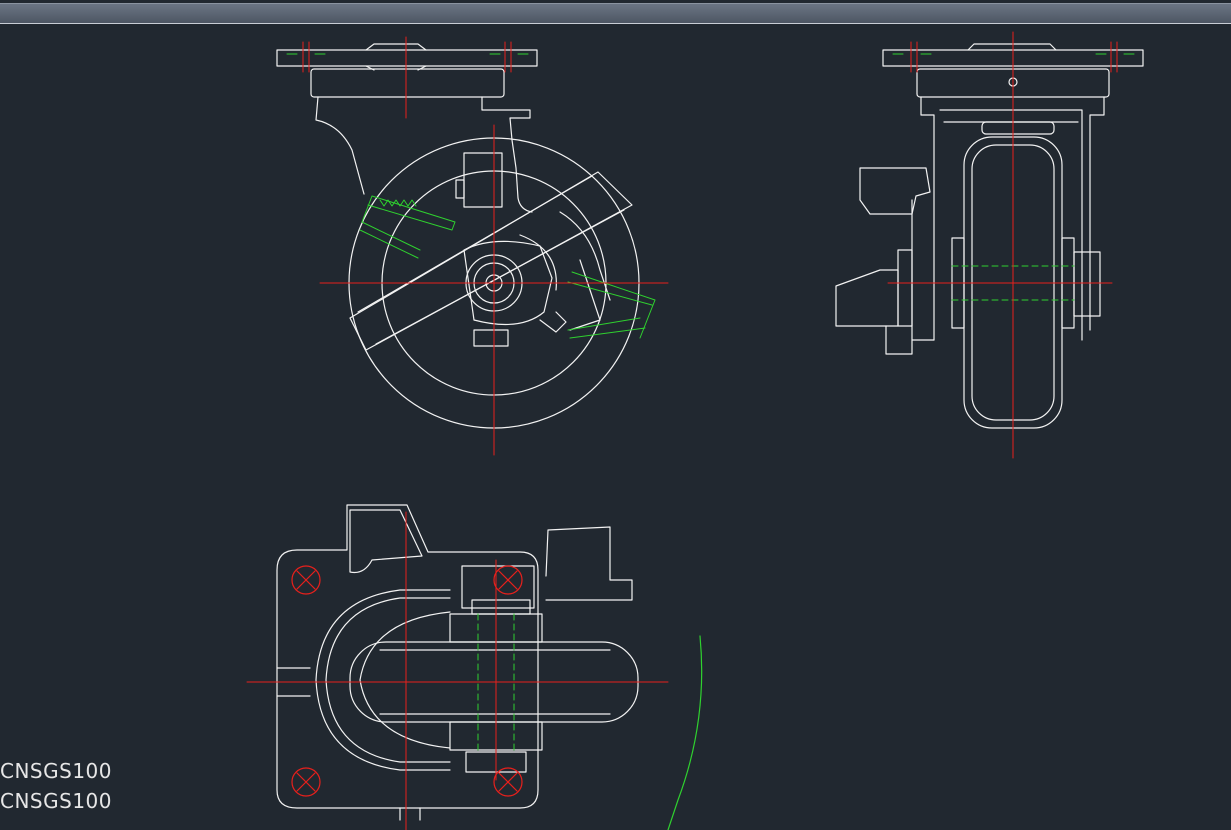 The image size is (1231, 830). What do you see at coordinates (407, 83) in the screenshot?
I see `side-mount-block` at bounding box center [407, 83].